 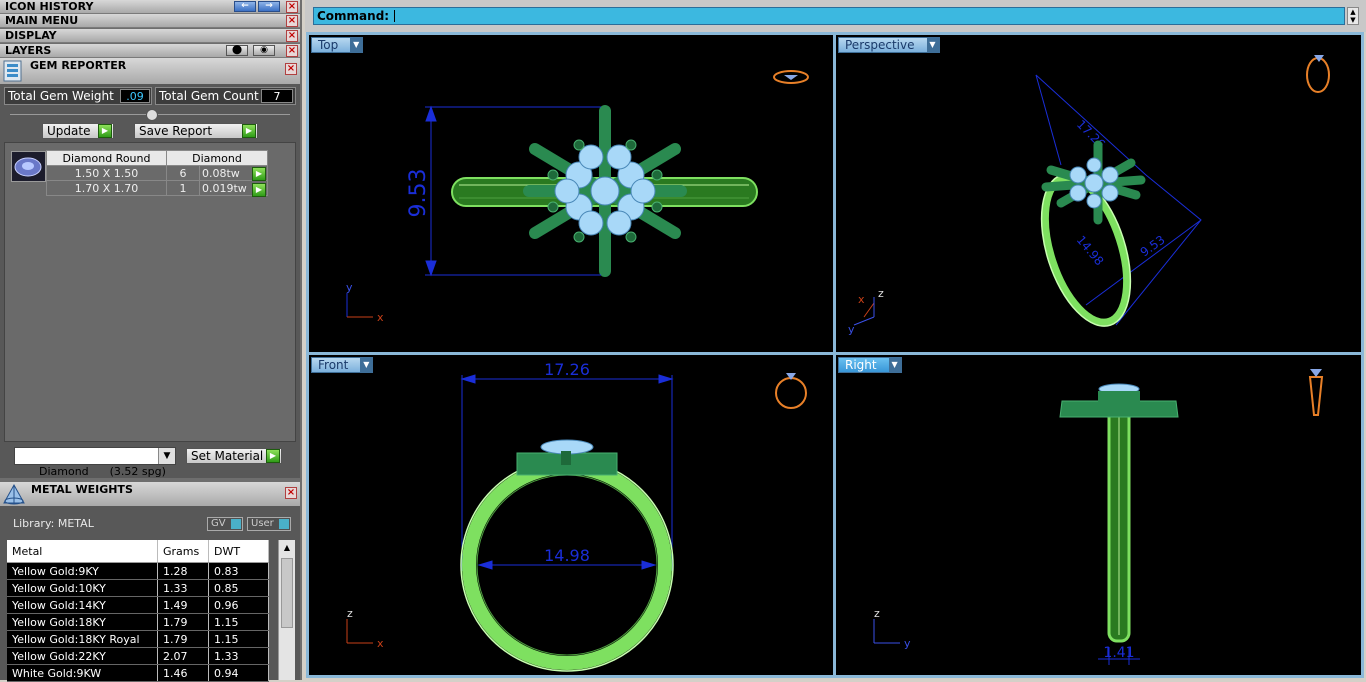 What do you see at coordinates (157, 173) in the screenshot?
I see `table-row: 1.50 X 1.50 6 0.08tw` at bounding box center [157, 173].